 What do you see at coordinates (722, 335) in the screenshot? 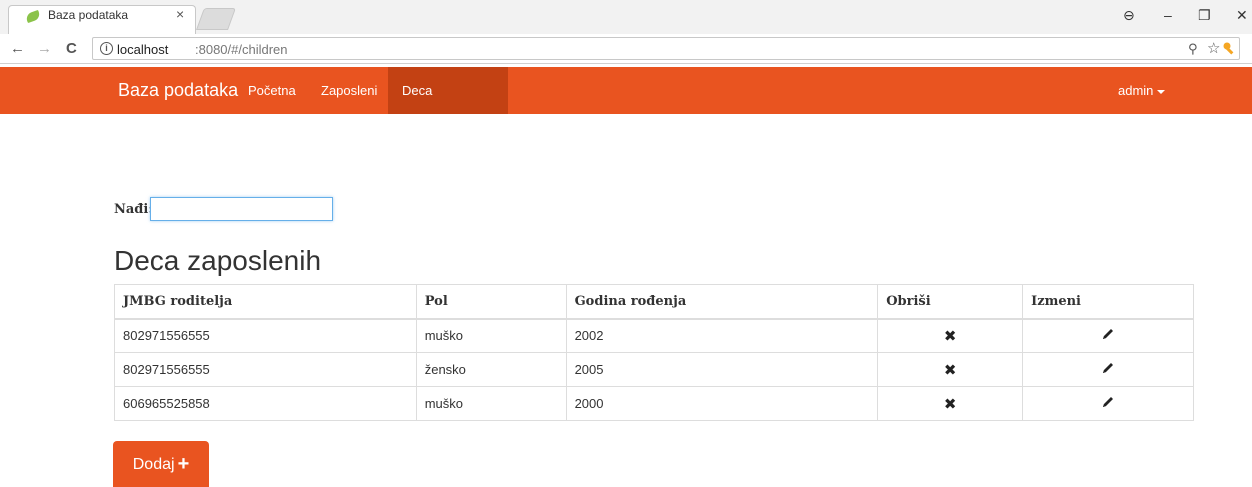
I see `cell-godina: 2002` at bounding box center [722, 335].